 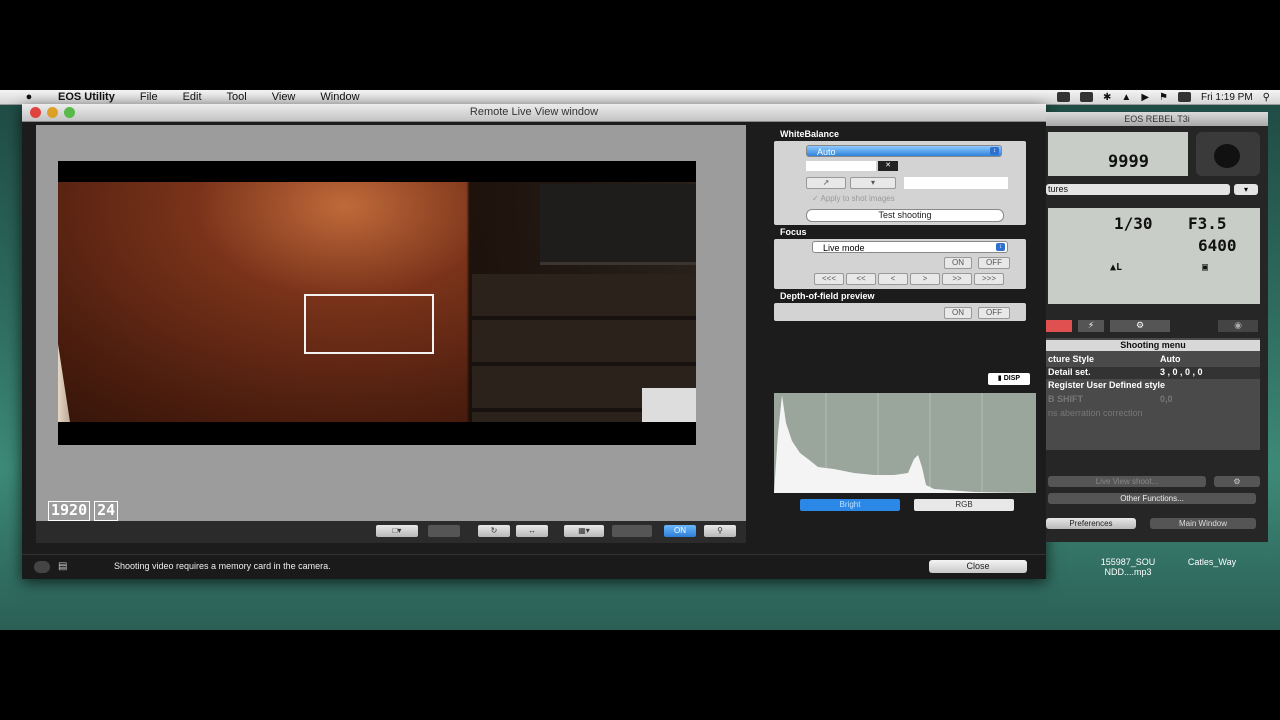 What do you see at coordinates (584, 531) in the screenshot?
I see `grid-button: ▦▾` at bounding box center [584, 531].